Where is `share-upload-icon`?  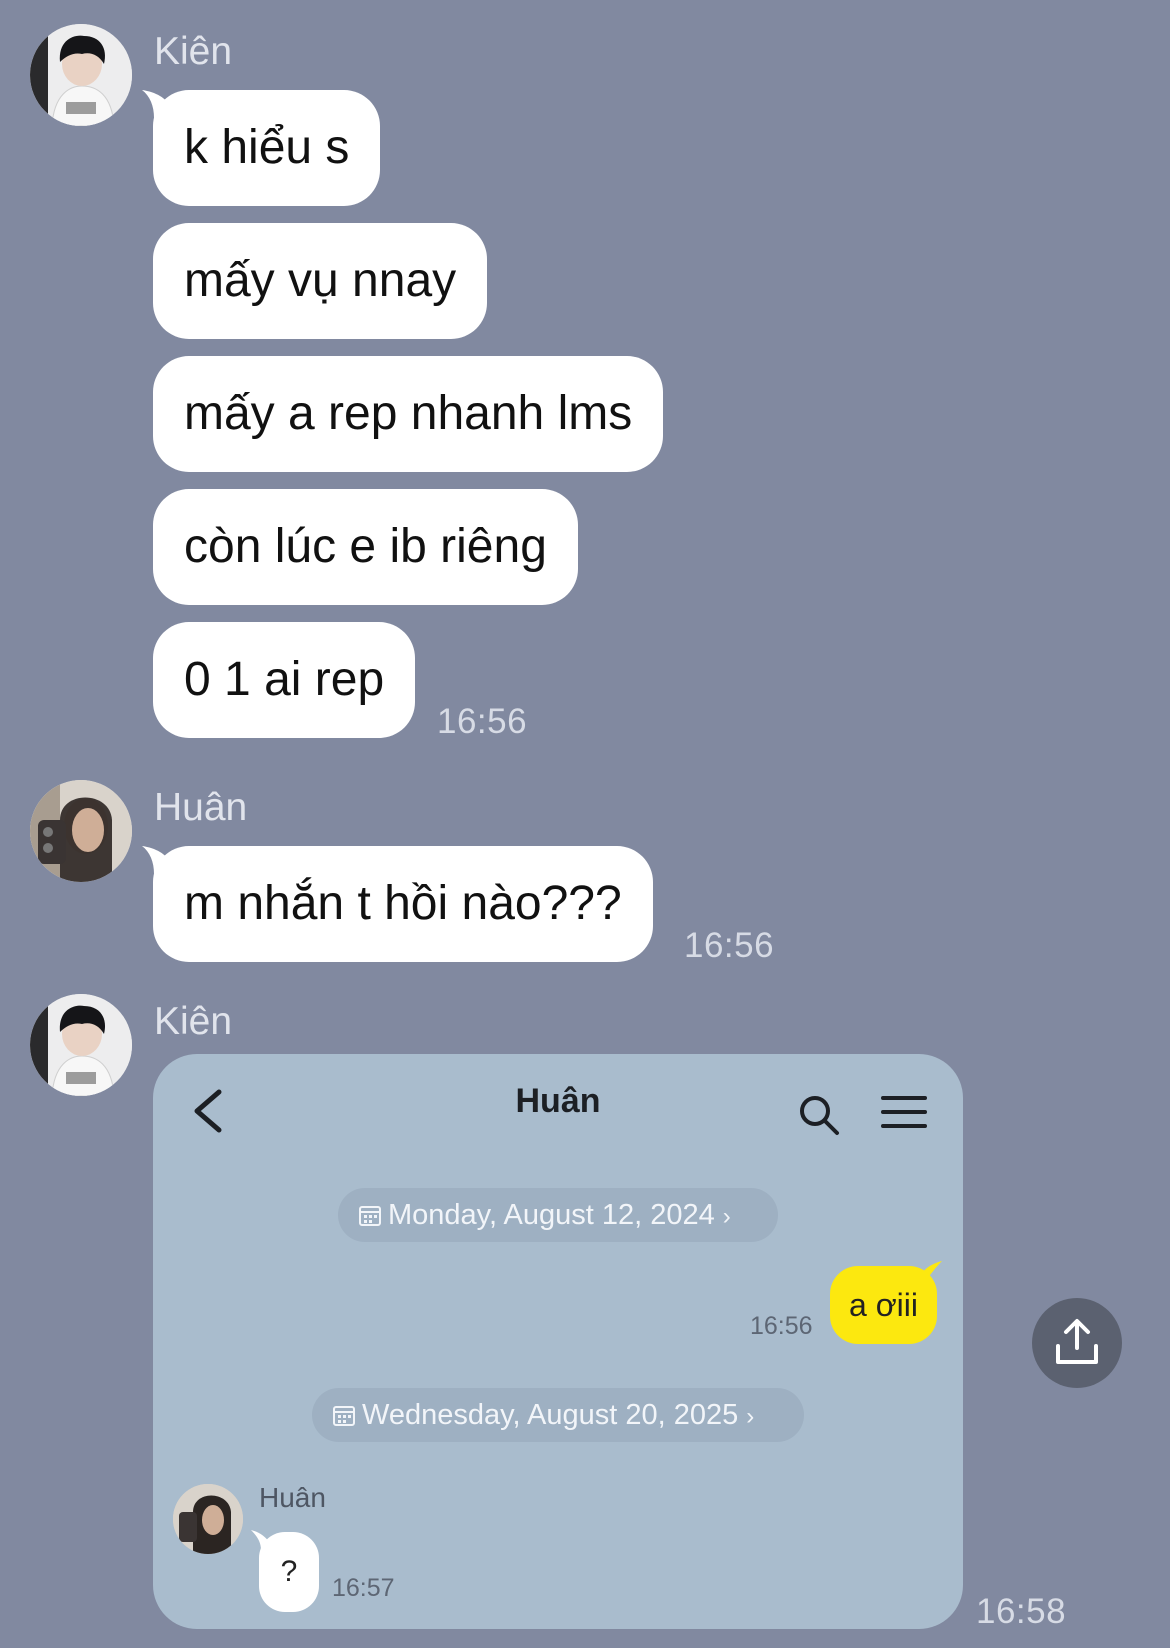 share-upload-icon is located at coordinates (1077, 1341).